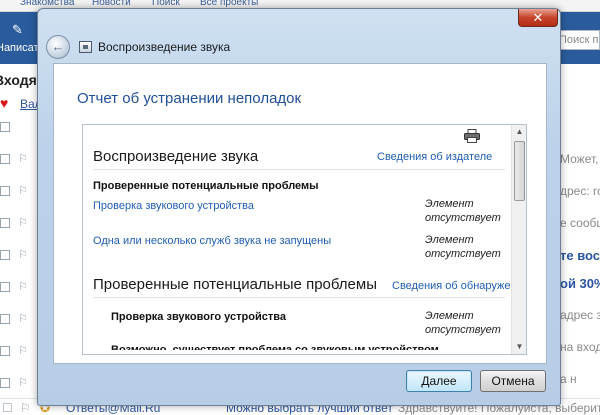  Describe the element at coordinates (22, 38) in the screenshot. I see `compose-button: ✎ Написать` at that location.